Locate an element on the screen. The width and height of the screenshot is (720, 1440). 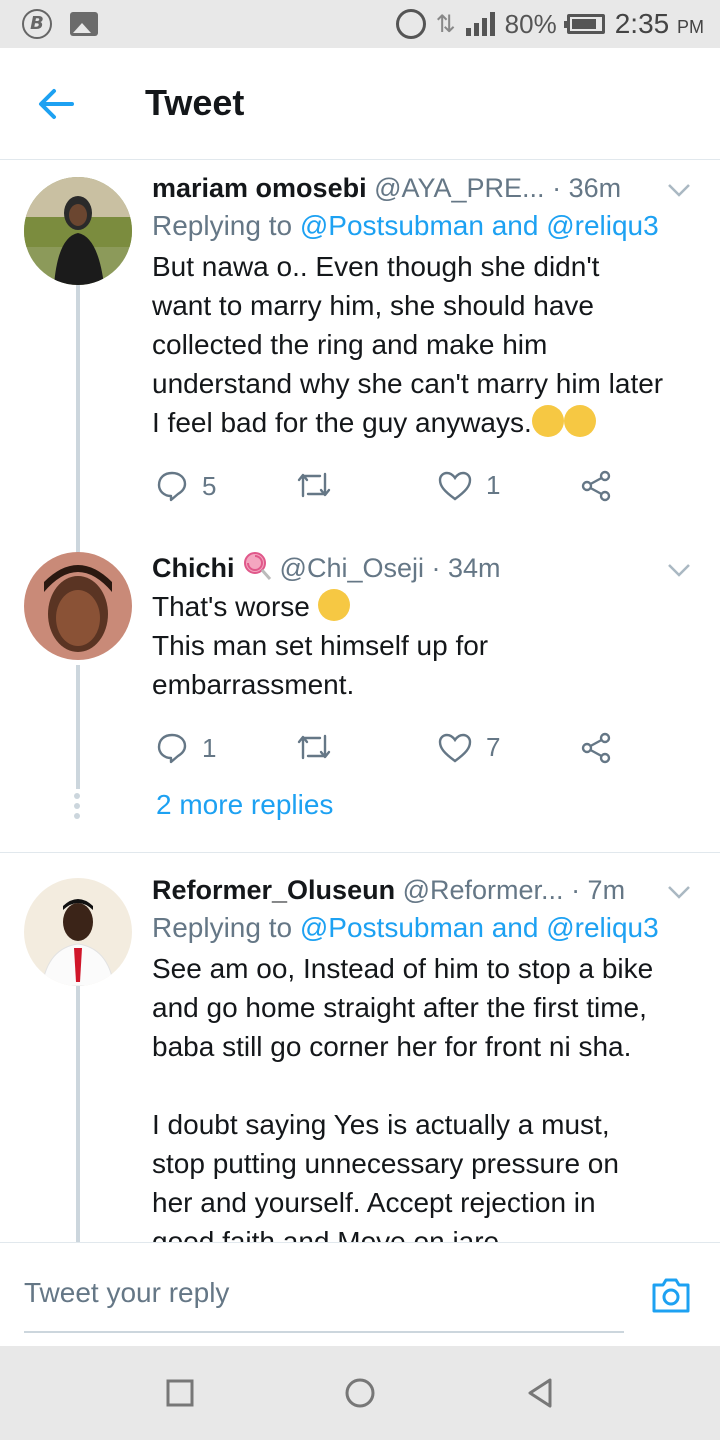
reply-count: 1 is located at coordinates (209, 747).